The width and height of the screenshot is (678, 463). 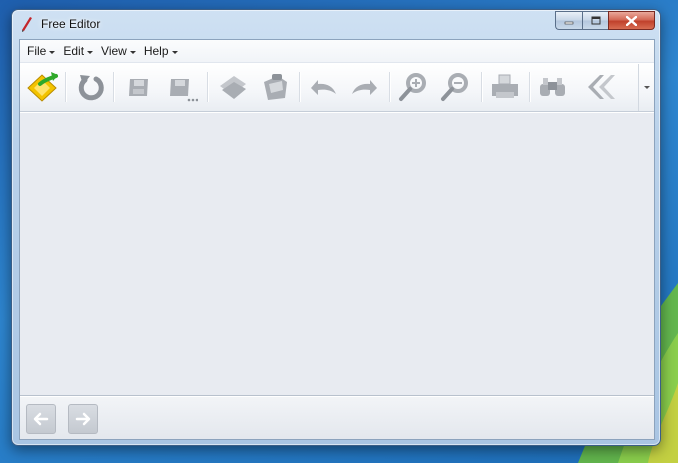 I want to click on maximize-button, so click(x=595, y=20).